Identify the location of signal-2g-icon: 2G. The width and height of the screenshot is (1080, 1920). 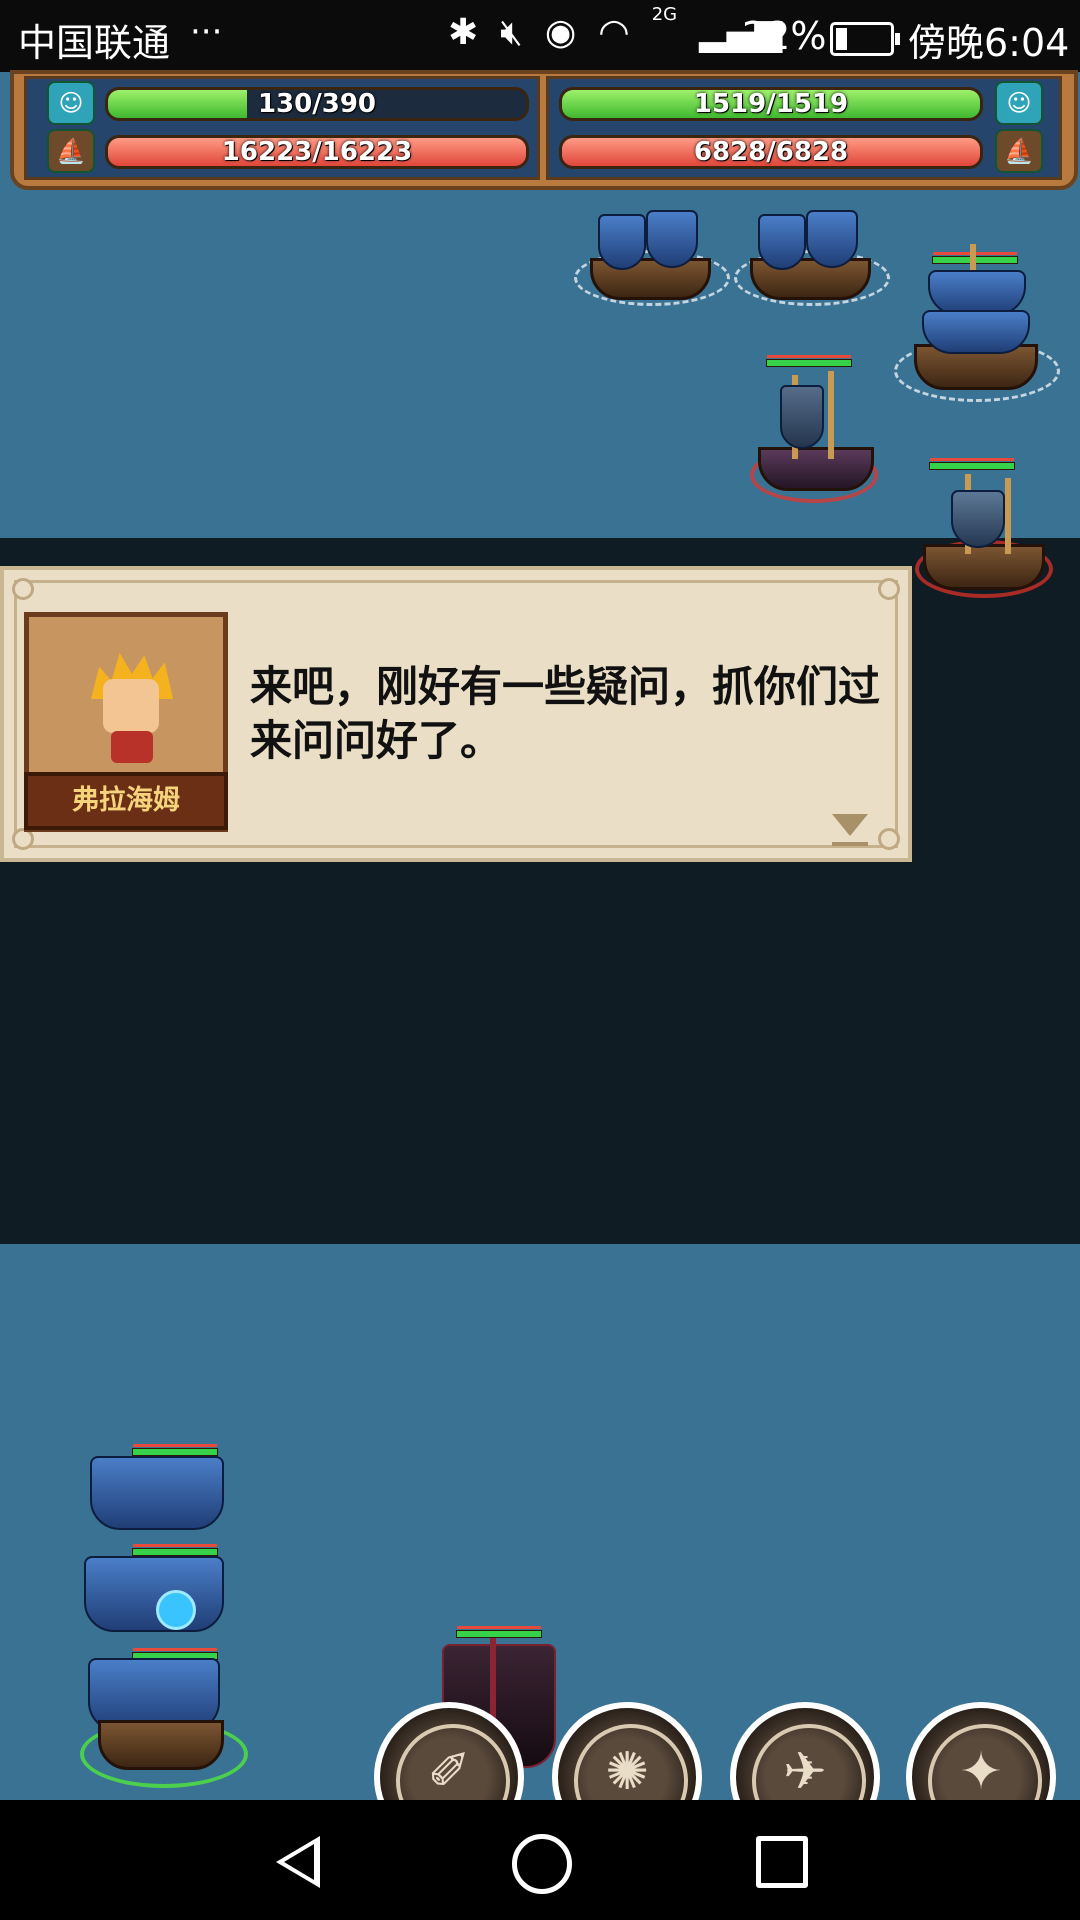
(664, 14).